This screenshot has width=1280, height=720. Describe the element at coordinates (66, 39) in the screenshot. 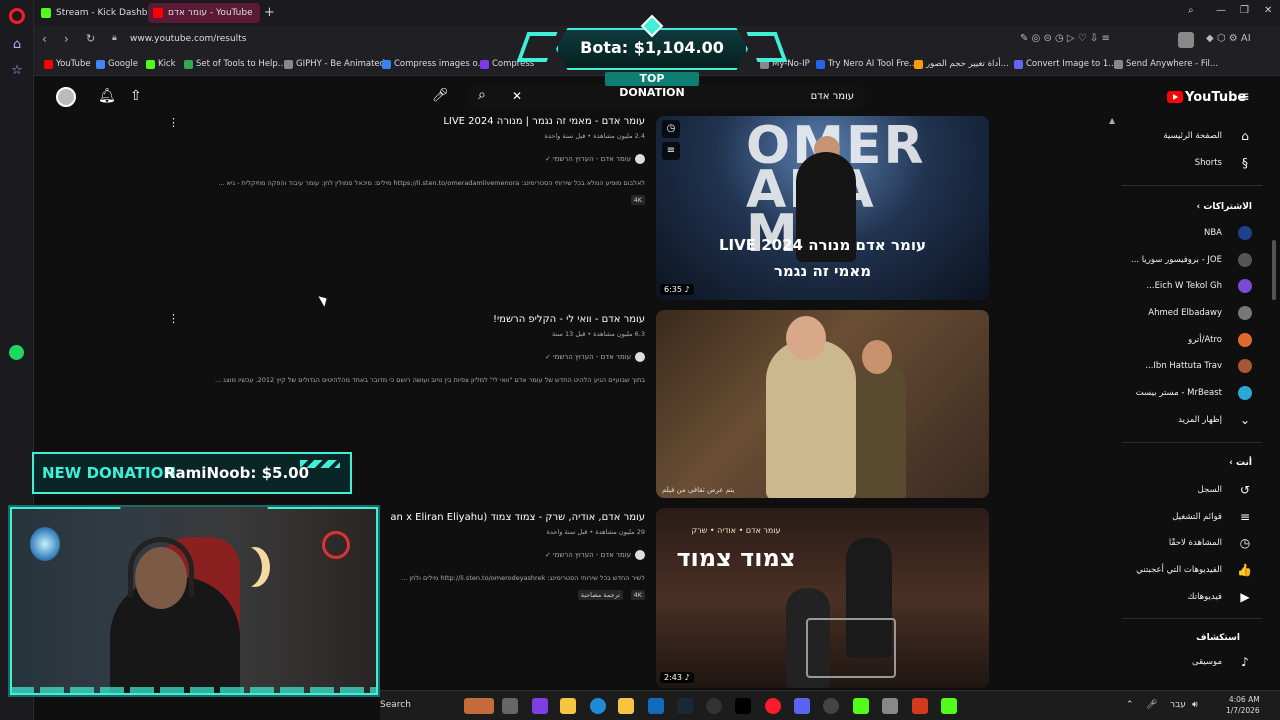

I see `forward-button: ›` at that location.